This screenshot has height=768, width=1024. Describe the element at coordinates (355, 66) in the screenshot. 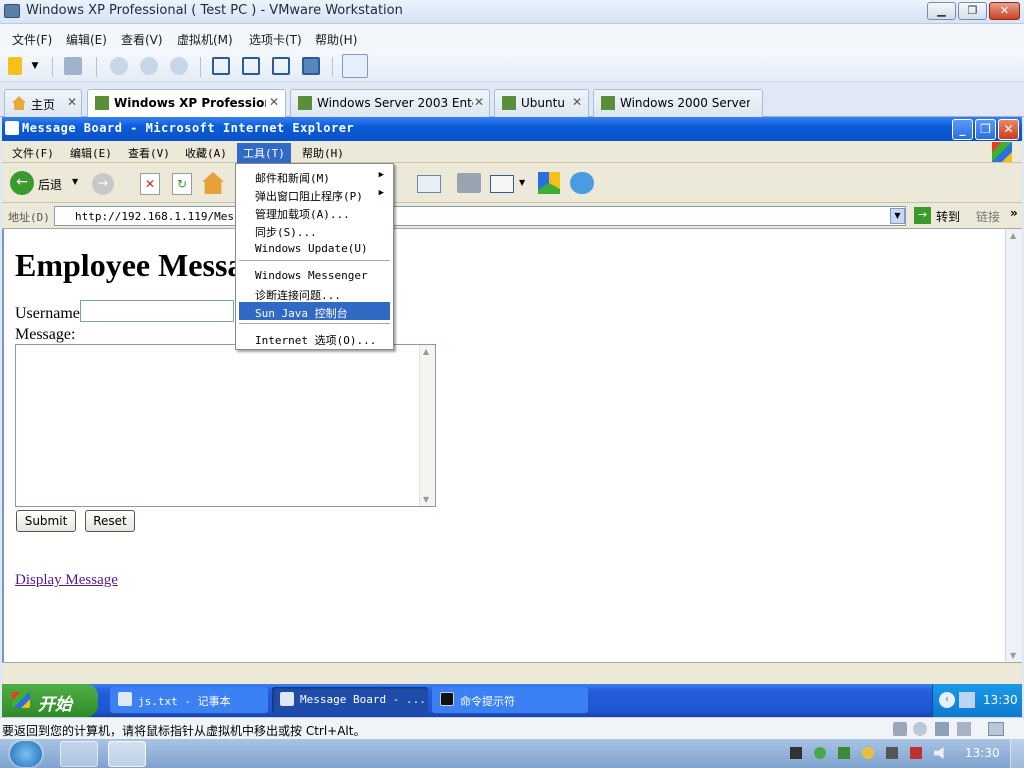

I see `quick-switch-icon` at that location.